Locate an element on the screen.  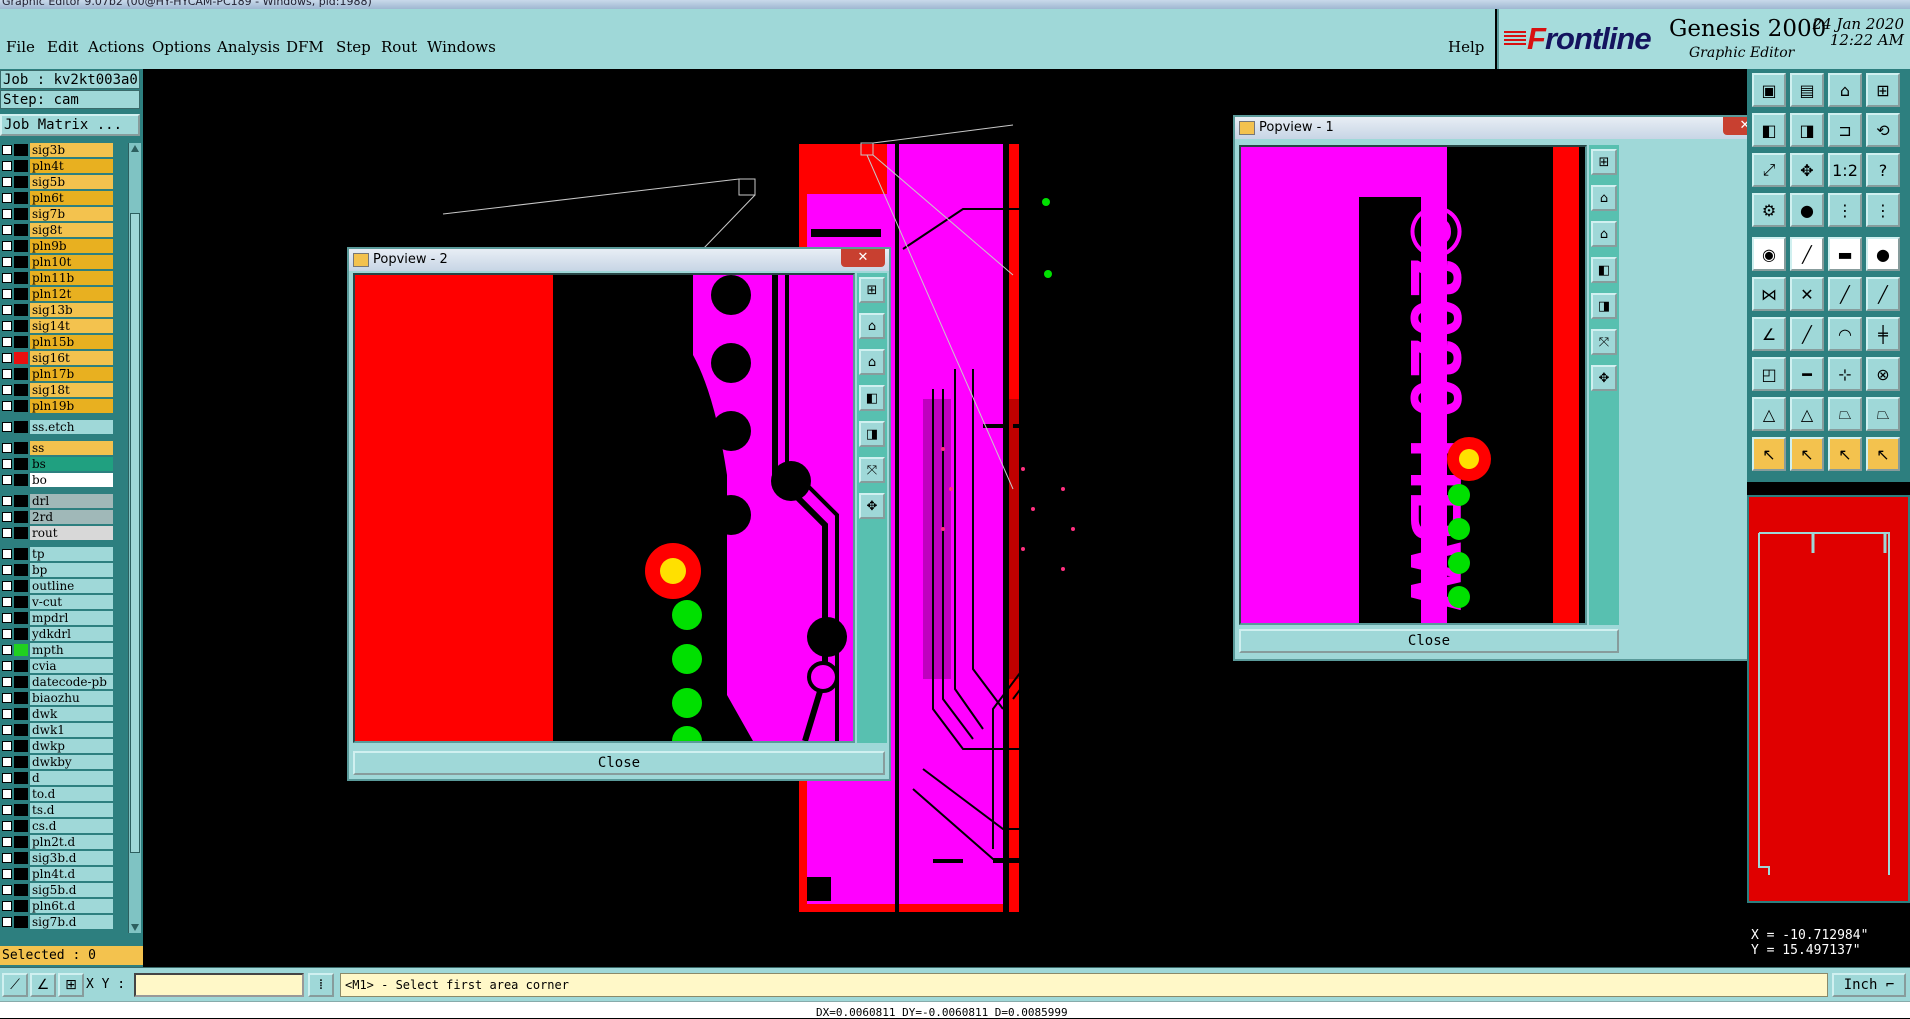
layer-name: drl is located at coordinates (71, 501).